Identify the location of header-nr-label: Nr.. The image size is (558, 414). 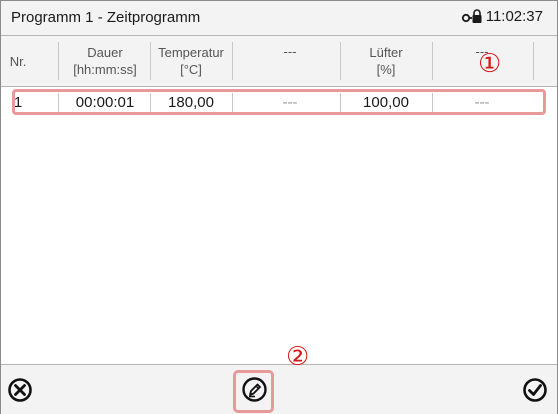
(18, 61).